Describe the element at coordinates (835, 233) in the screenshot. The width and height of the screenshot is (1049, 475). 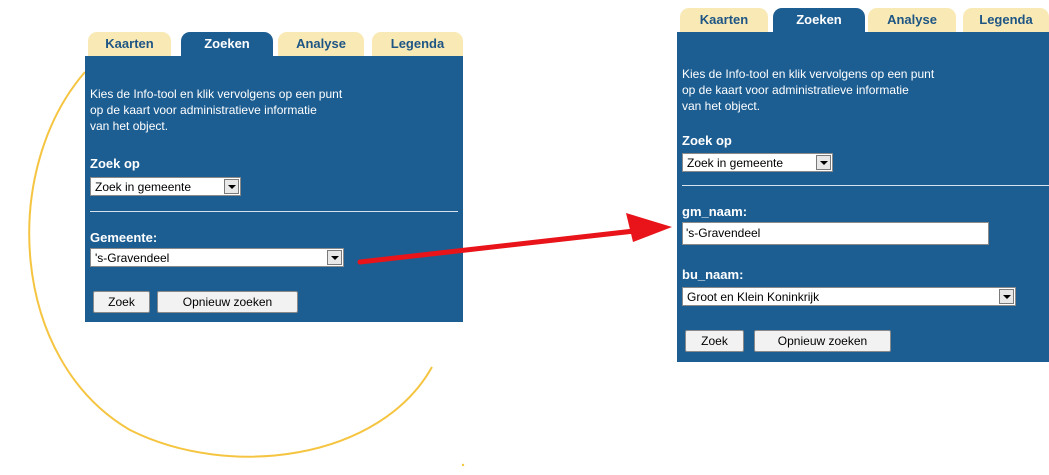
I see `gm-naam-field: 's-Gravendeel` at that location.